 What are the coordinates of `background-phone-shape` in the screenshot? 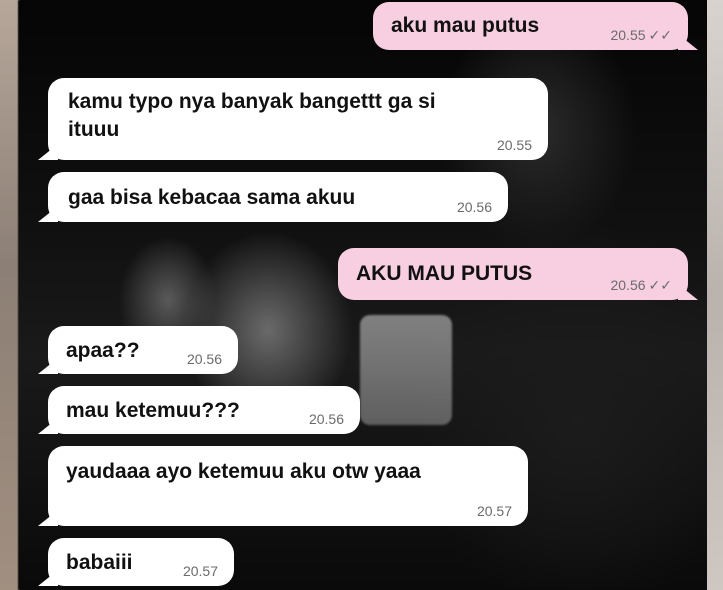 It's located at (406, 370).